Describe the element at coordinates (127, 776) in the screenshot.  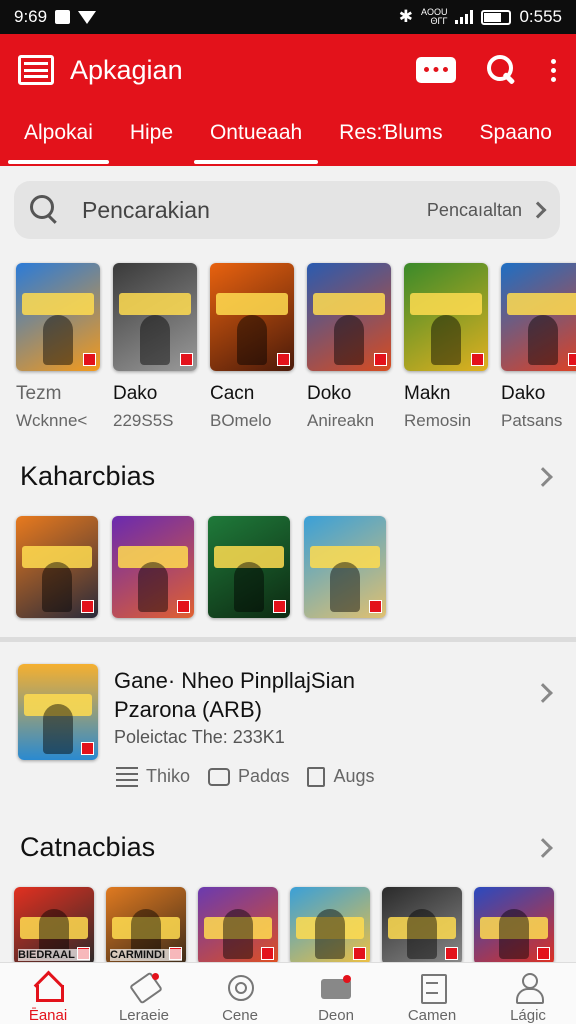
I see `list-icon` at that location.